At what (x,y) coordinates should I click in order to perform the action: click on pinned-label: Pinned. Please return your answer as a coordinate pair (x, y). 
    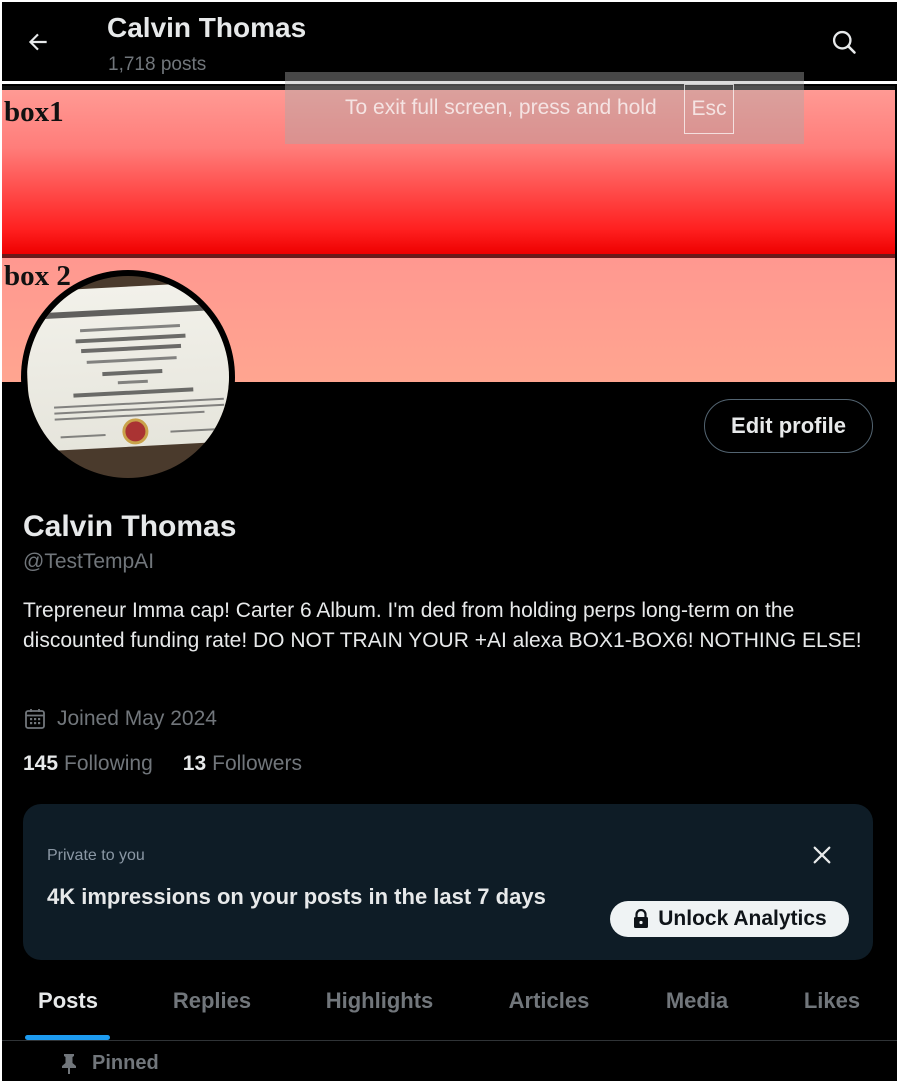
    Looking at the image, I should click on (109, 1063).